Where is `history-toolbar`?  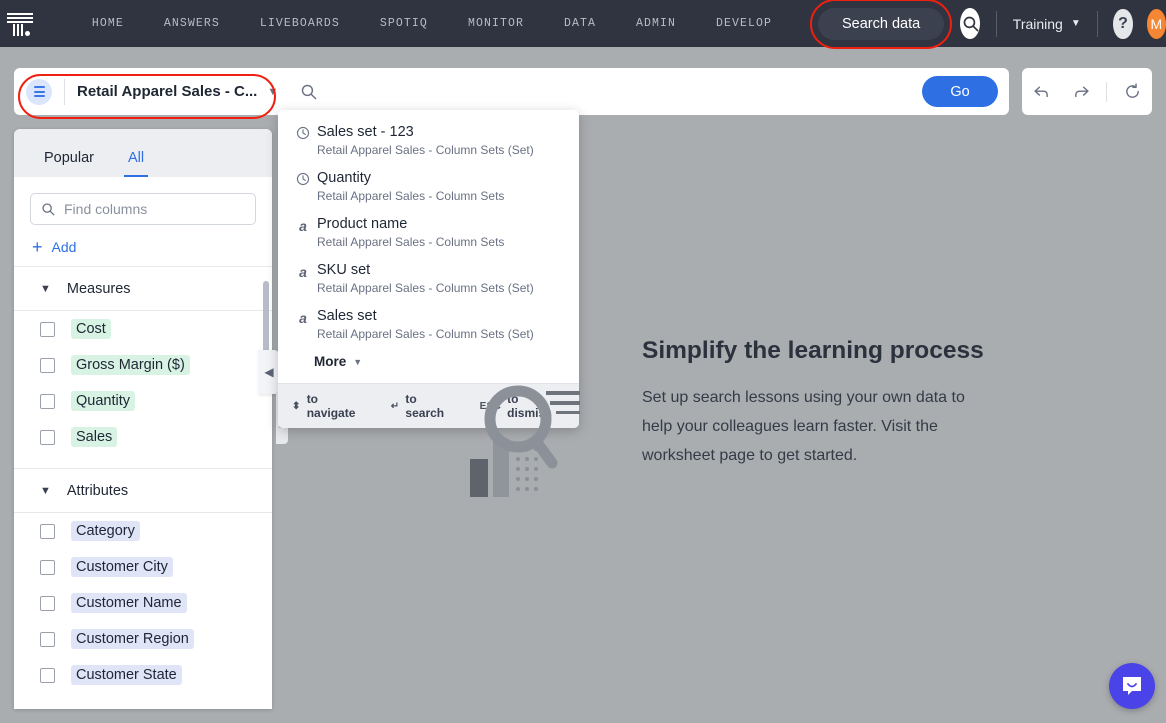 history-toolbar is located at coordinates (1087, 91).